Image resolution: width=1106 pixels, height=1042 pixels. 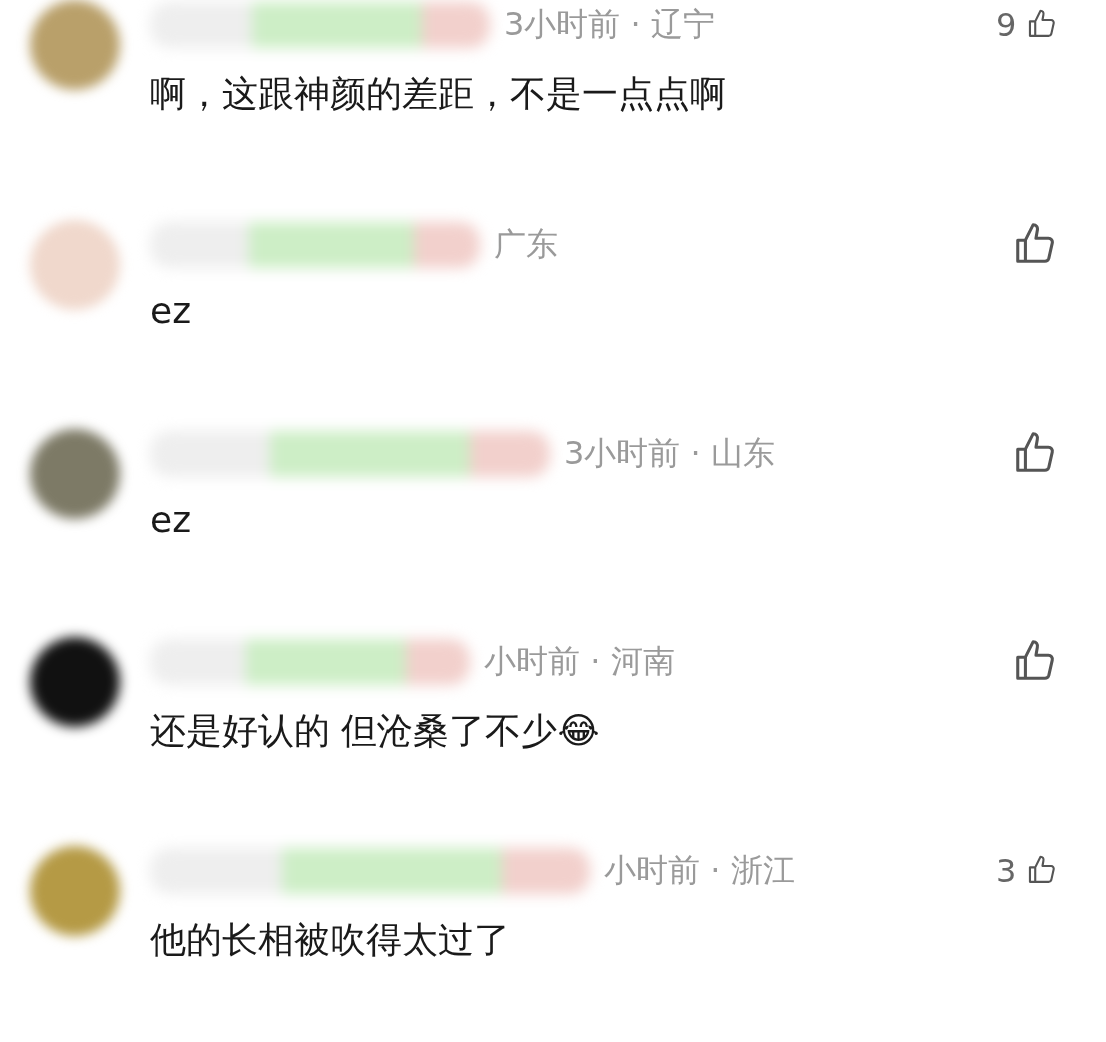 I want to click on comment-text: 啊，这跟神颜的差距，不是一点点啊, so click(x=438, y=94).